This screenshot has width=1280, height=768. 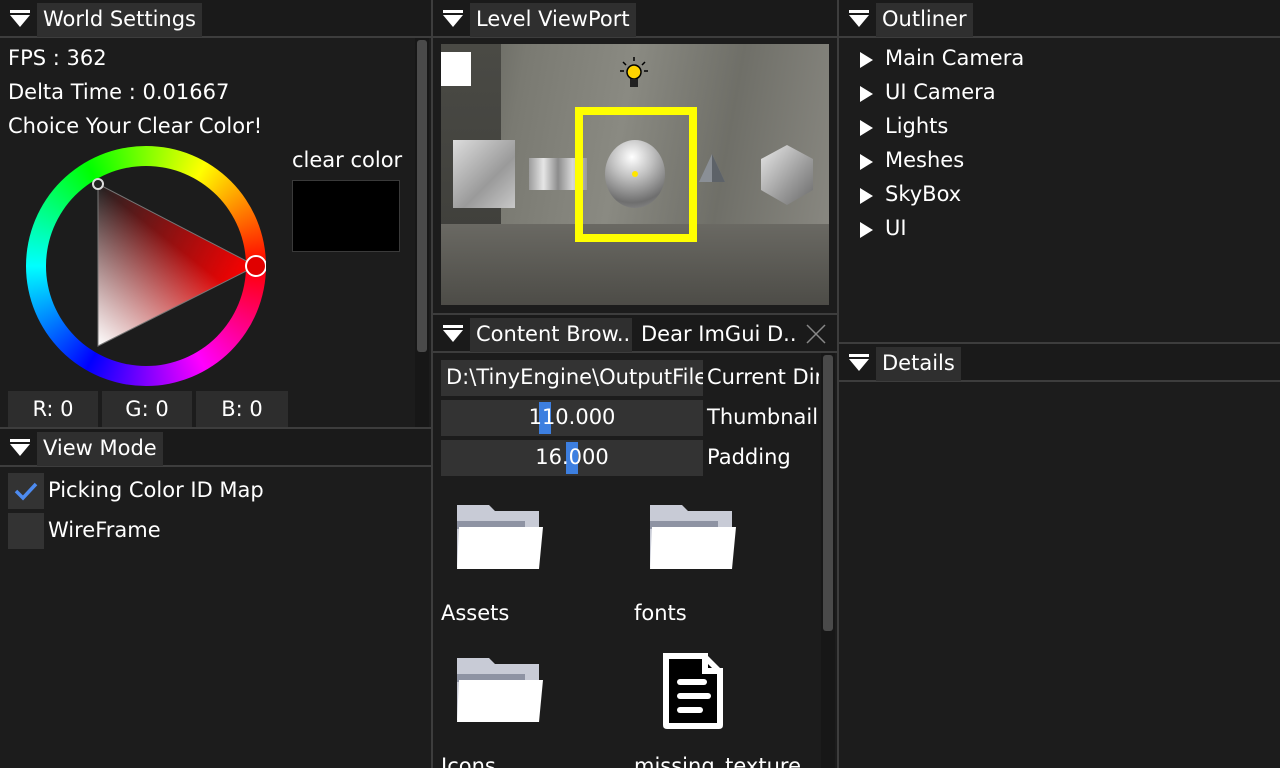 I want to click on clear-color-prompt: Choice Your Clear Color!, so click(x=135, y=126).